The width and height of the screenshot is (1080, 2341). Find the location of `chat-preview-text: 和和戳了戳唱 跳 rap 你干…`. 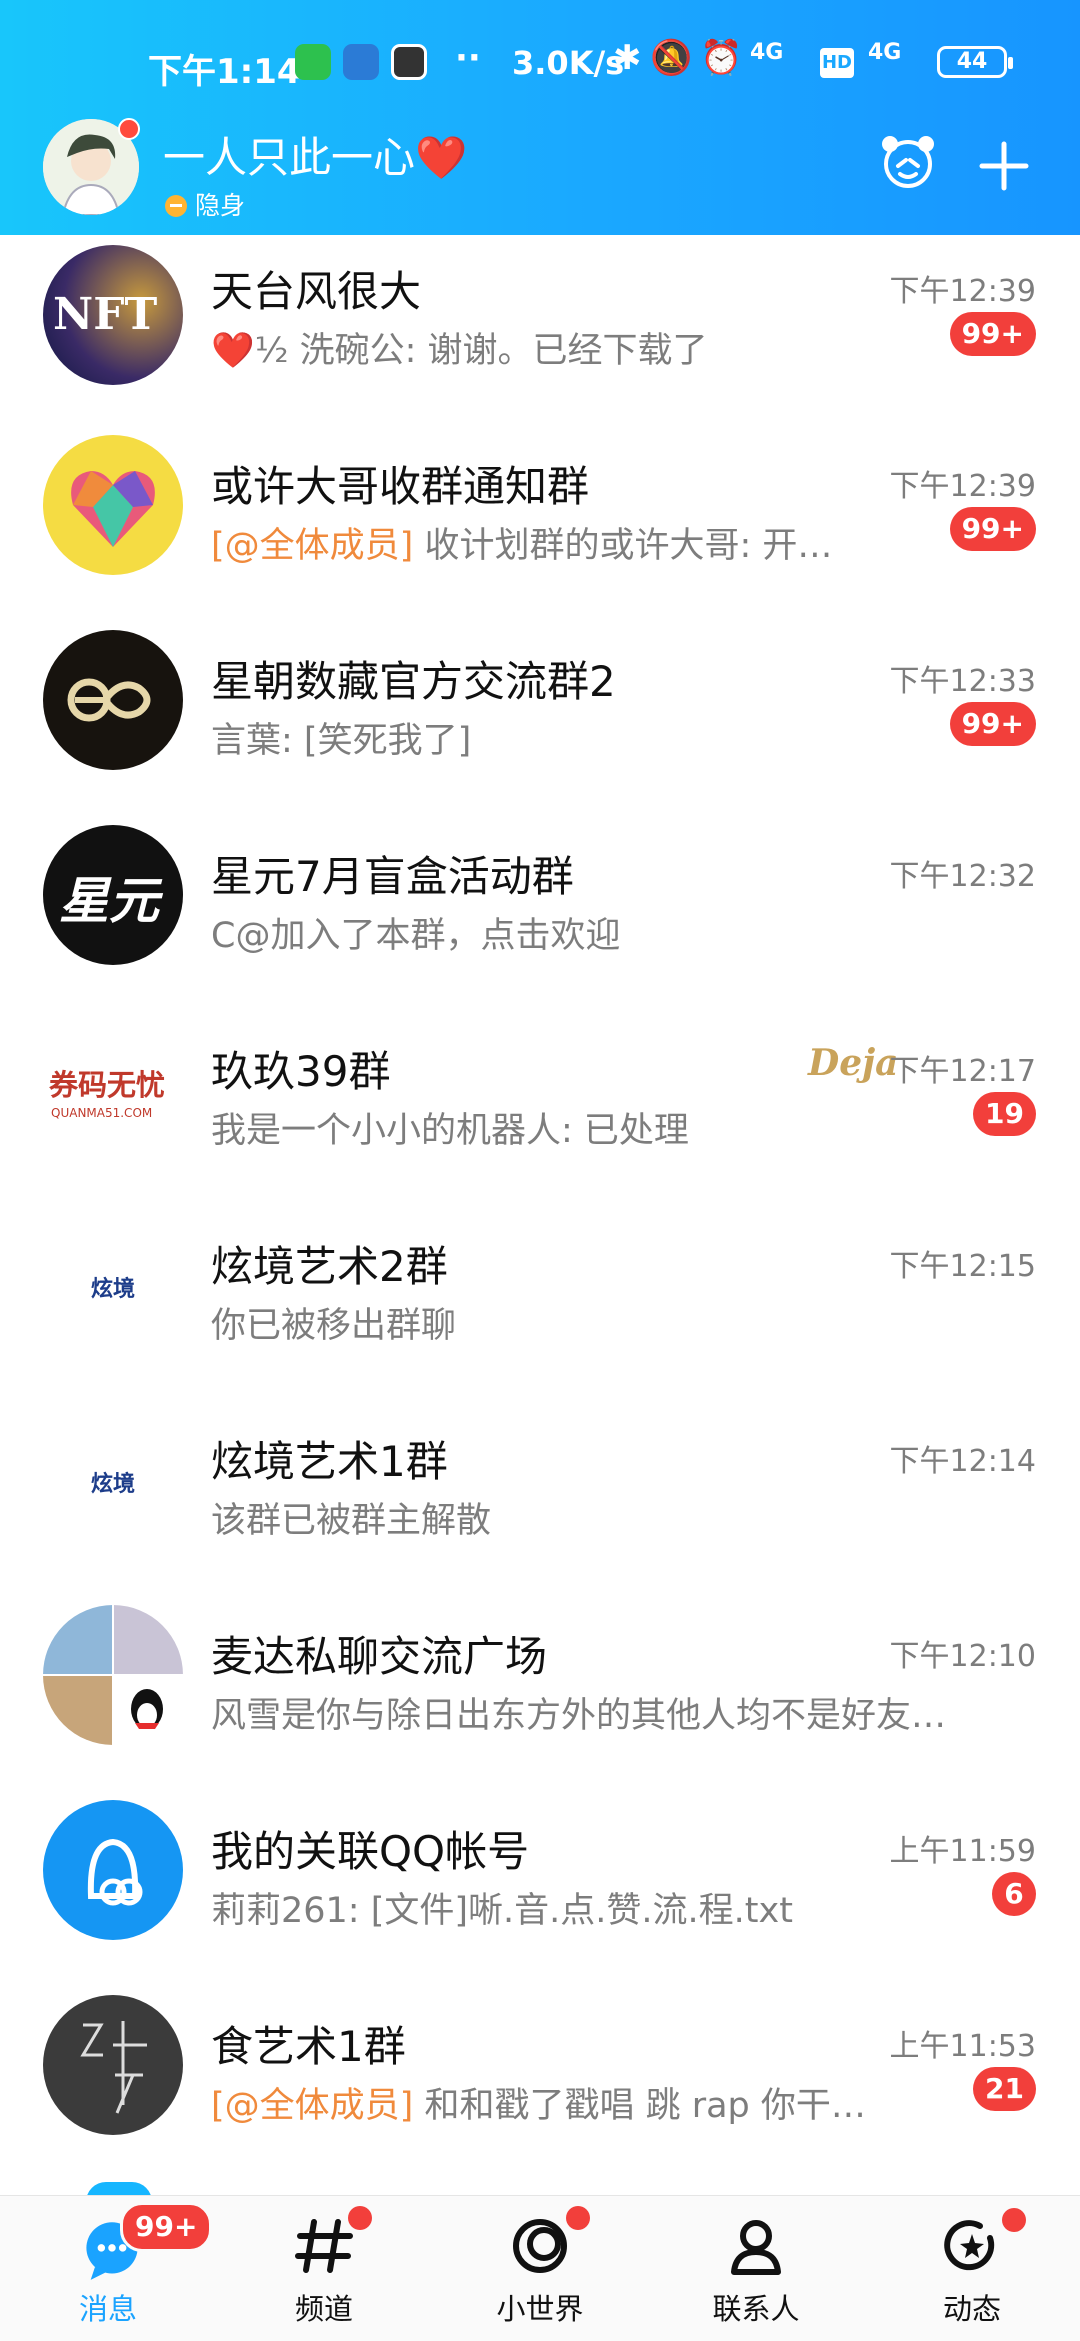

chat-preview-text: 和和戳了戳唱 跳 rap 你干… is located at coordinates (645, 2106).